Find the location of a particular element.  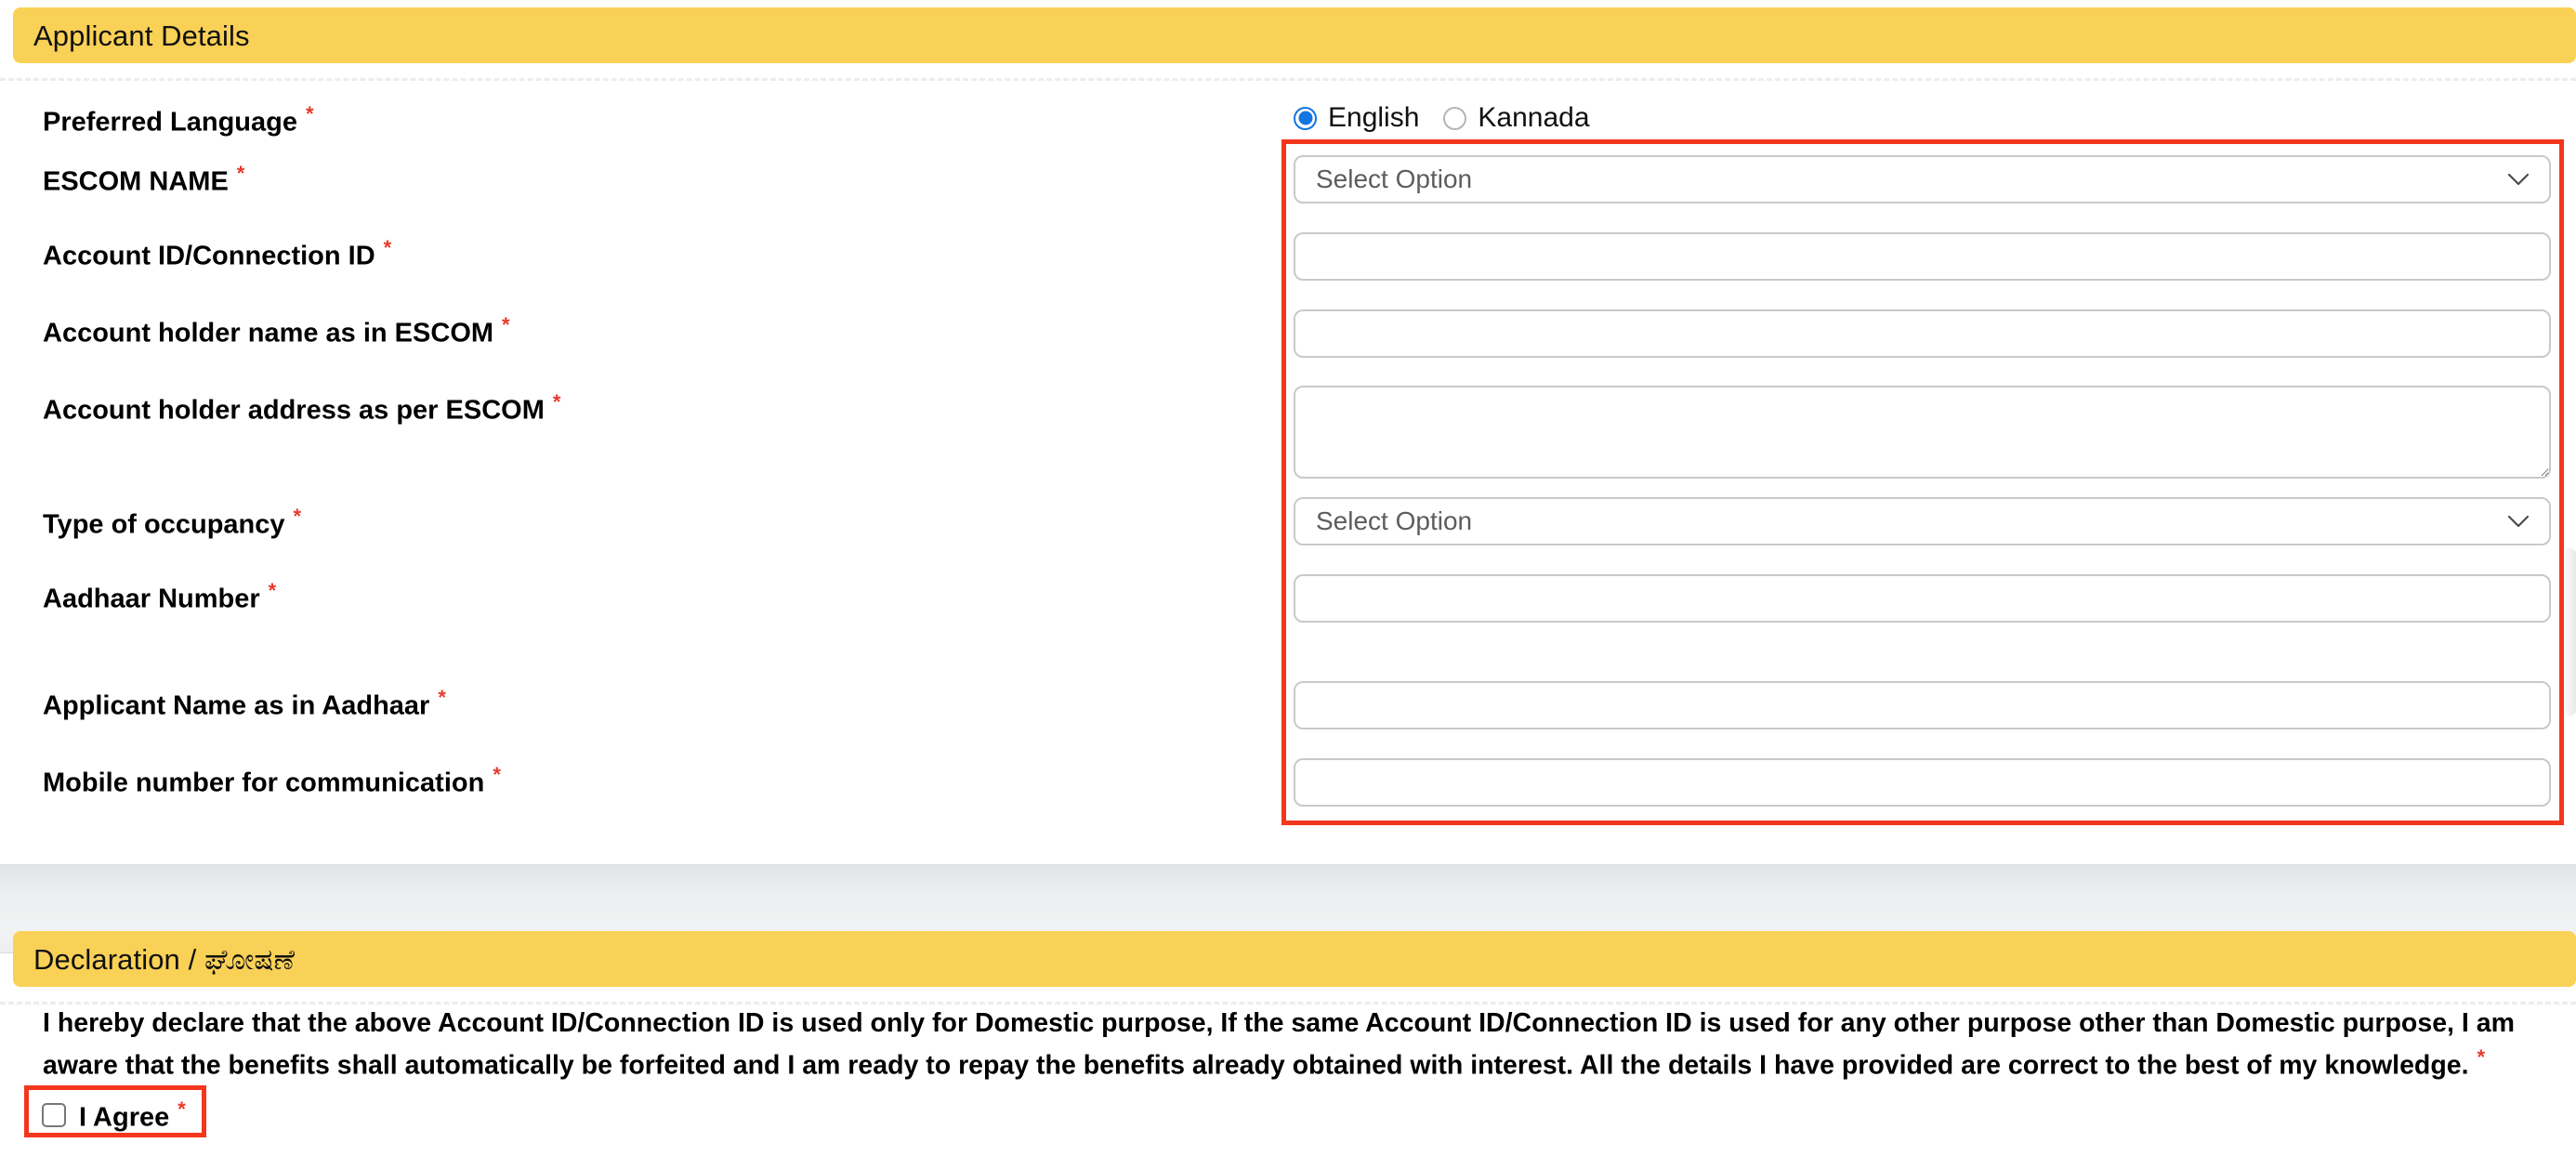

radio-kannada-icon is located at coordinates (1455, 118).